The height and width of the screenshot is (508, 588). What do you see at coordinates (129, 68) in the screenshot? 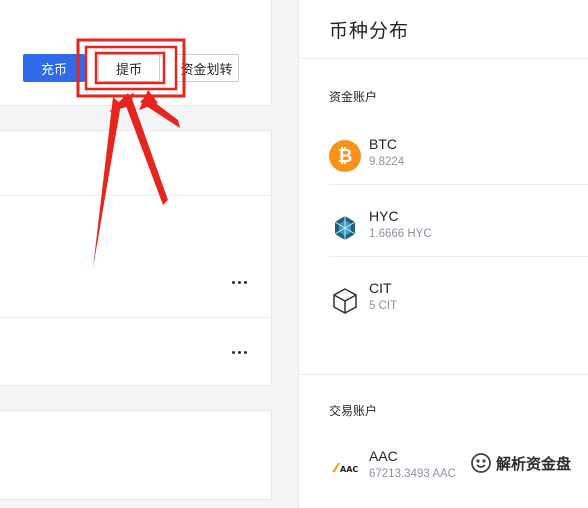
I see `withdraw-button: 提币` at bounding box center [129, 68].